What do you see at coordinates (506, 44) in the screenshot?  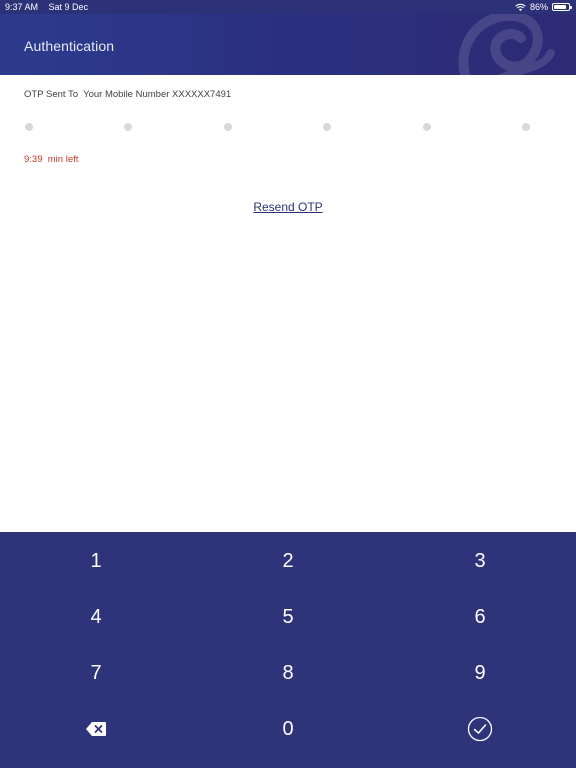 I see `brand-logo-icon` at bounding box center [506, 44].